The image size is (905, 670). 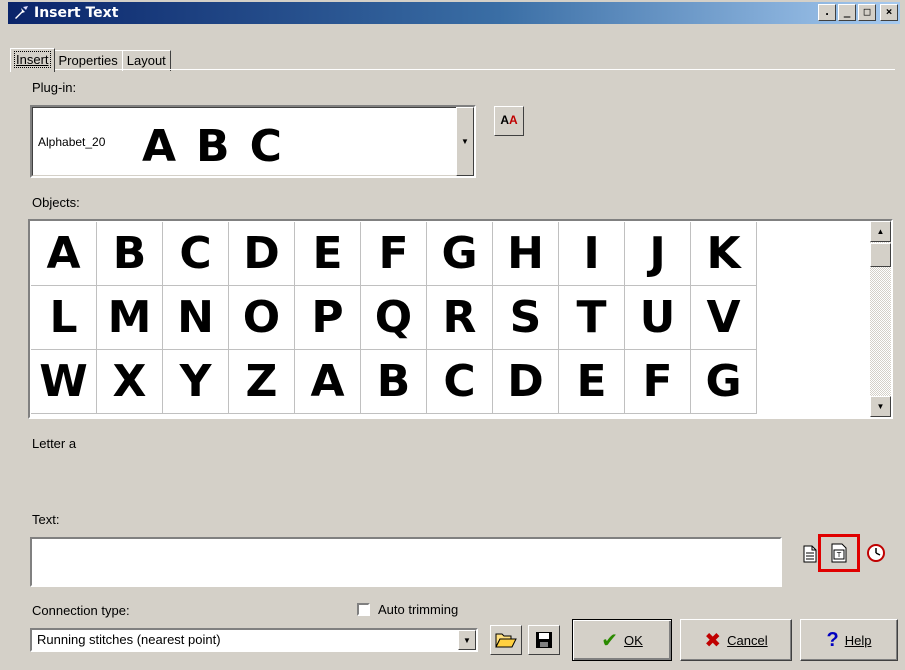 I want to click on letter-cell: W, so click(x=64, y=382).